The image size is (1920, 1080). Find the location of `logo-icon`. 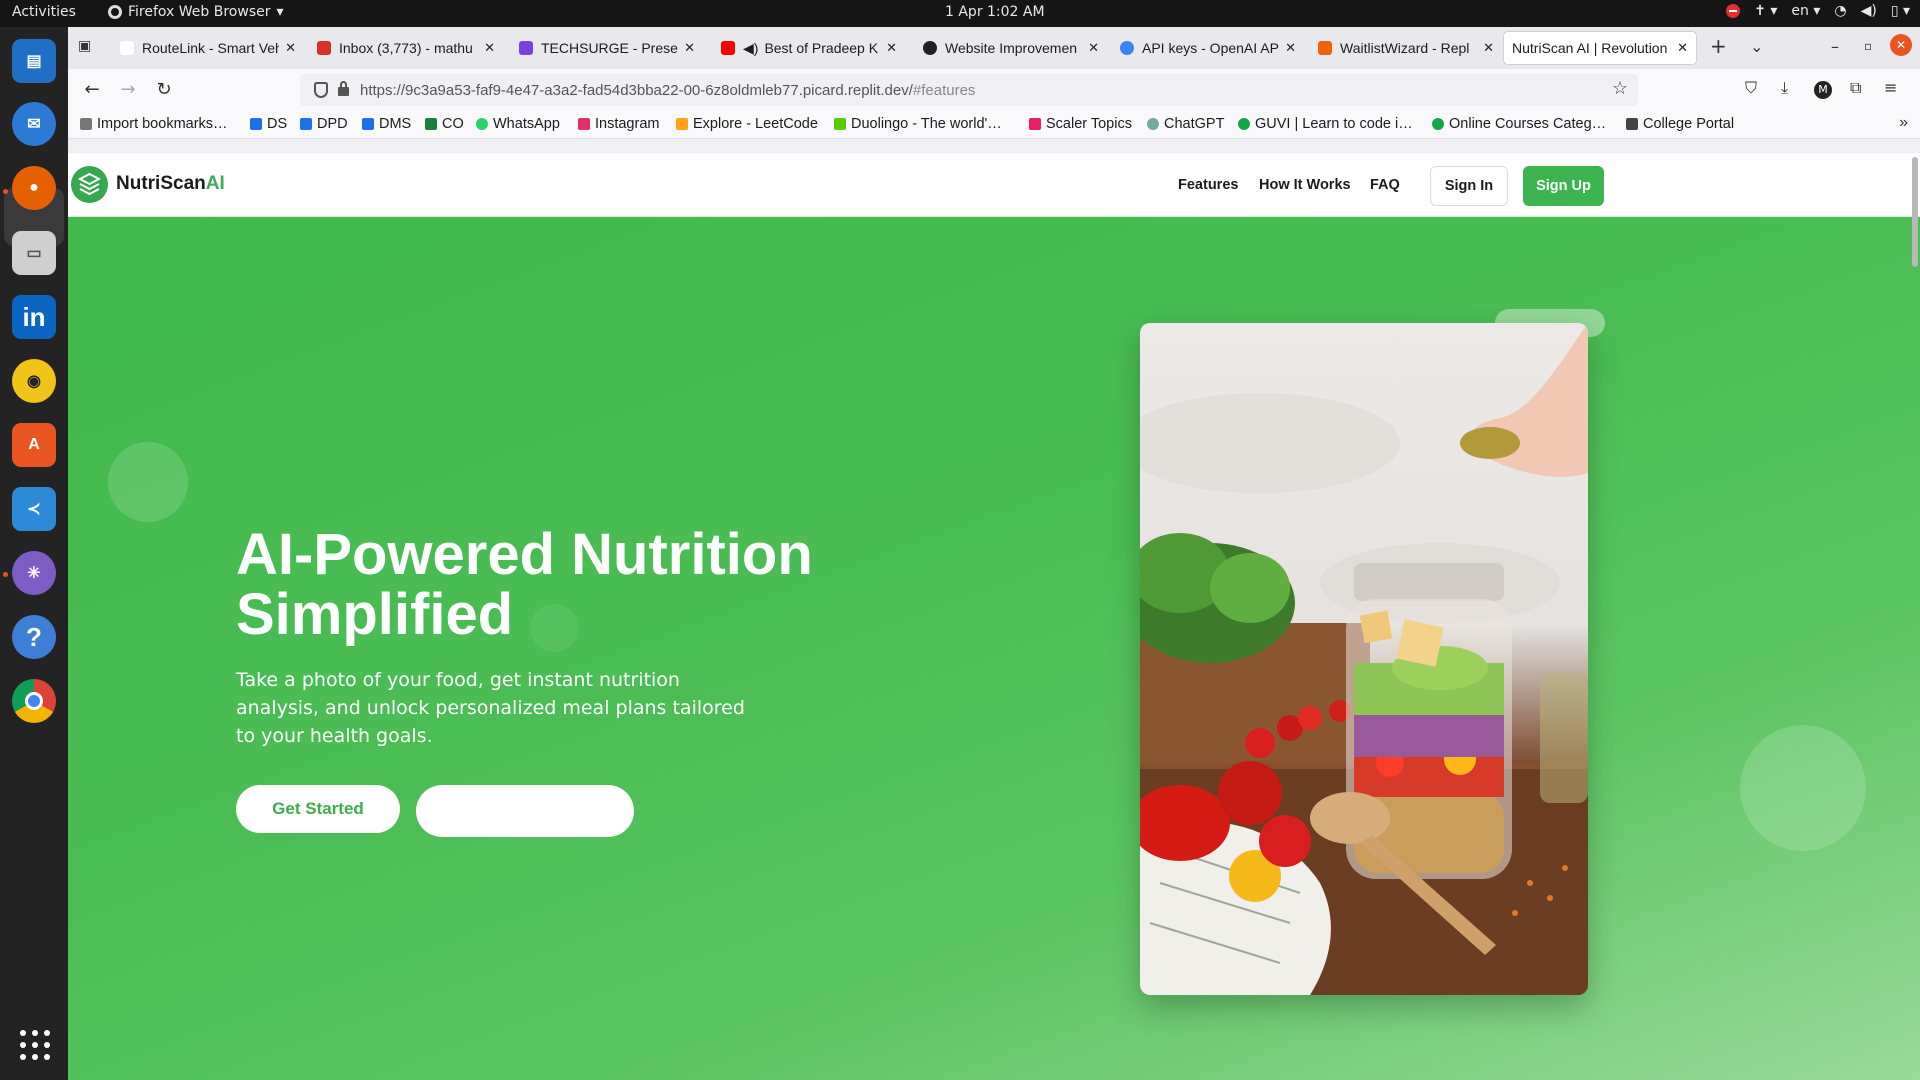

logo-icon is located at coordinates (89, 184).